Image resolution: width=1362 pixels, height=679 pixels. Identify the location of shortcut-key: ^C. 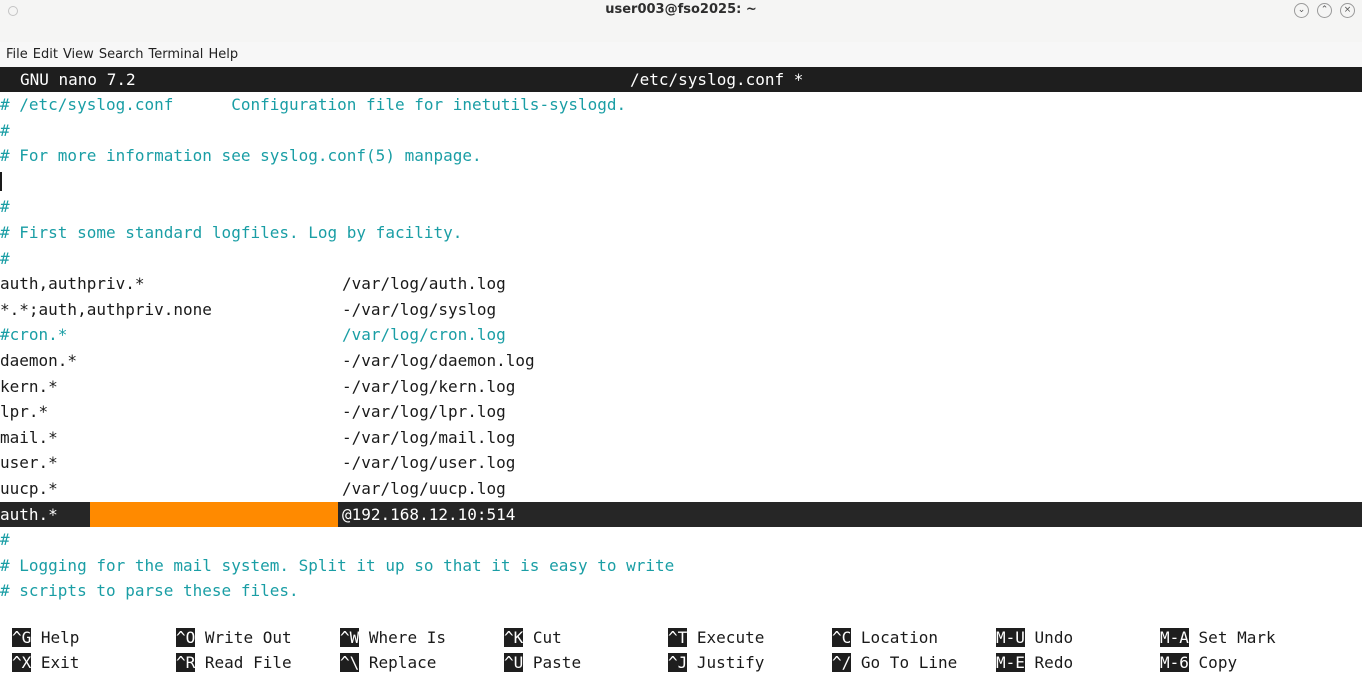
(842, 637).